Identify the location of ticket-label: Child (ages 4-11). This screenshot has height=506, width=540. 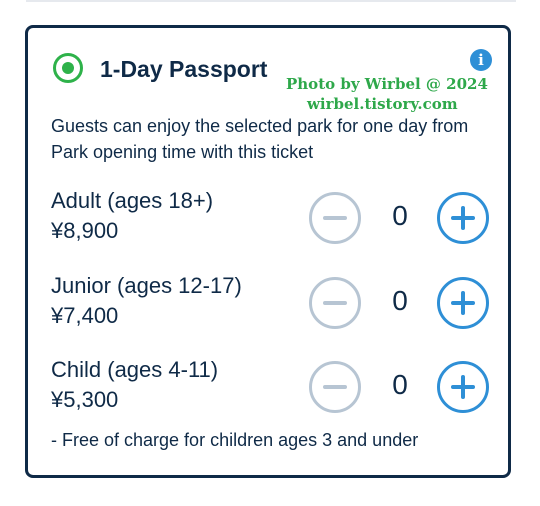
(135, 369).